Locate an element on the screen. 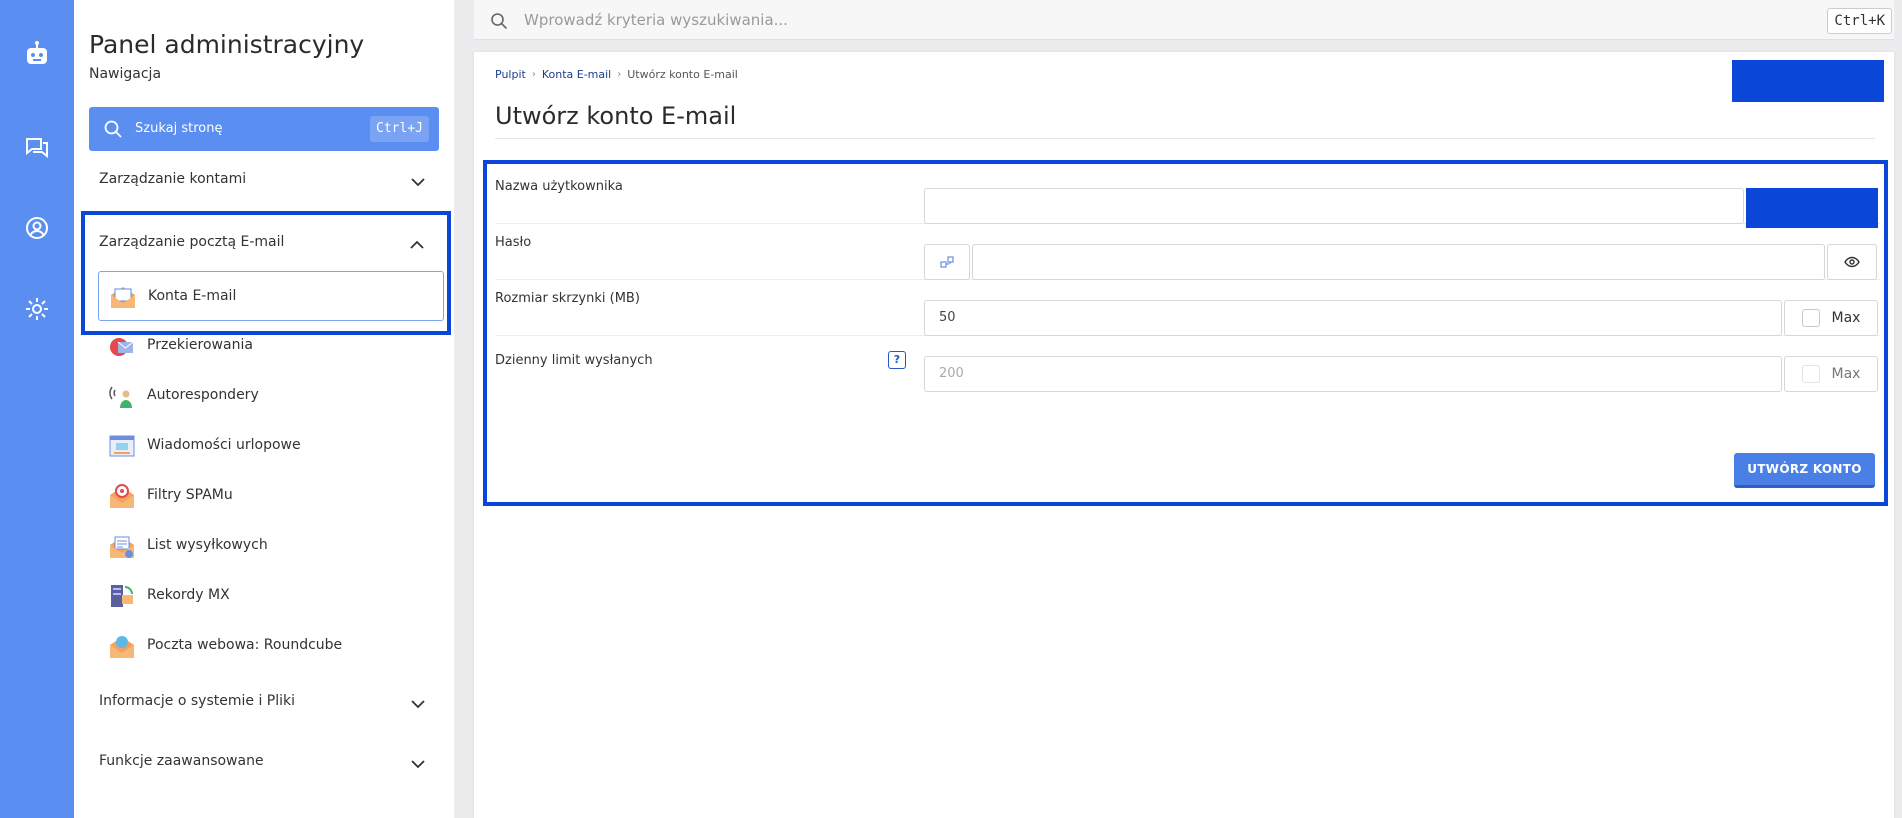 Image resolution: width=1902 pixels, height=818 pixels. user-icon is located at coordinates (37, 228).